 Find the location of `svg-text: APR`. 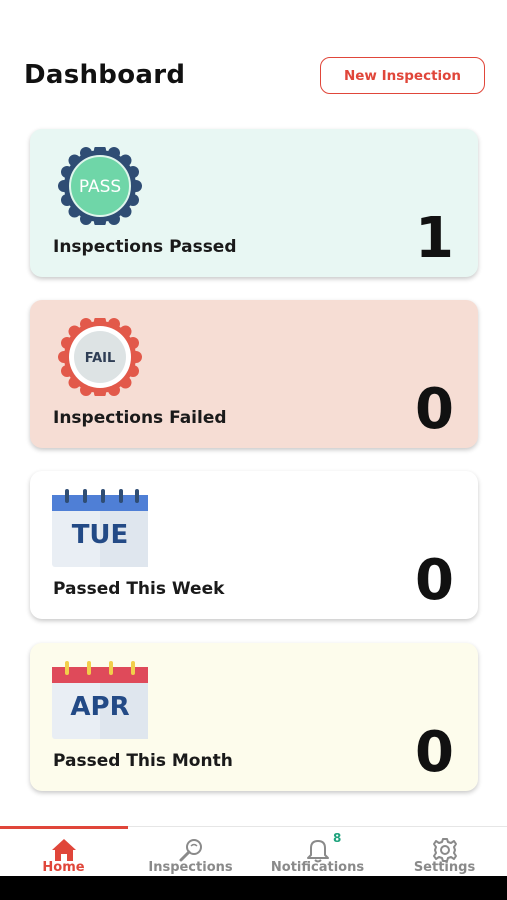

svg-text: APR is located at coordinates (99, 707).